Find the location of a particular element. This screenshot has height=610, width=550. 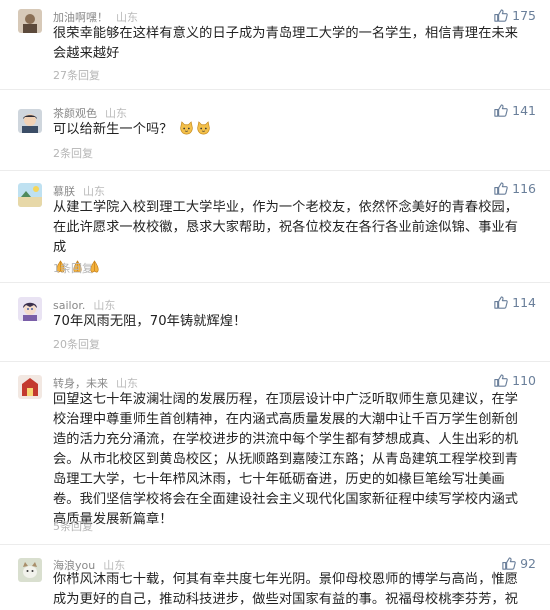

like-button: 116 is located at coordinates (514, 188).